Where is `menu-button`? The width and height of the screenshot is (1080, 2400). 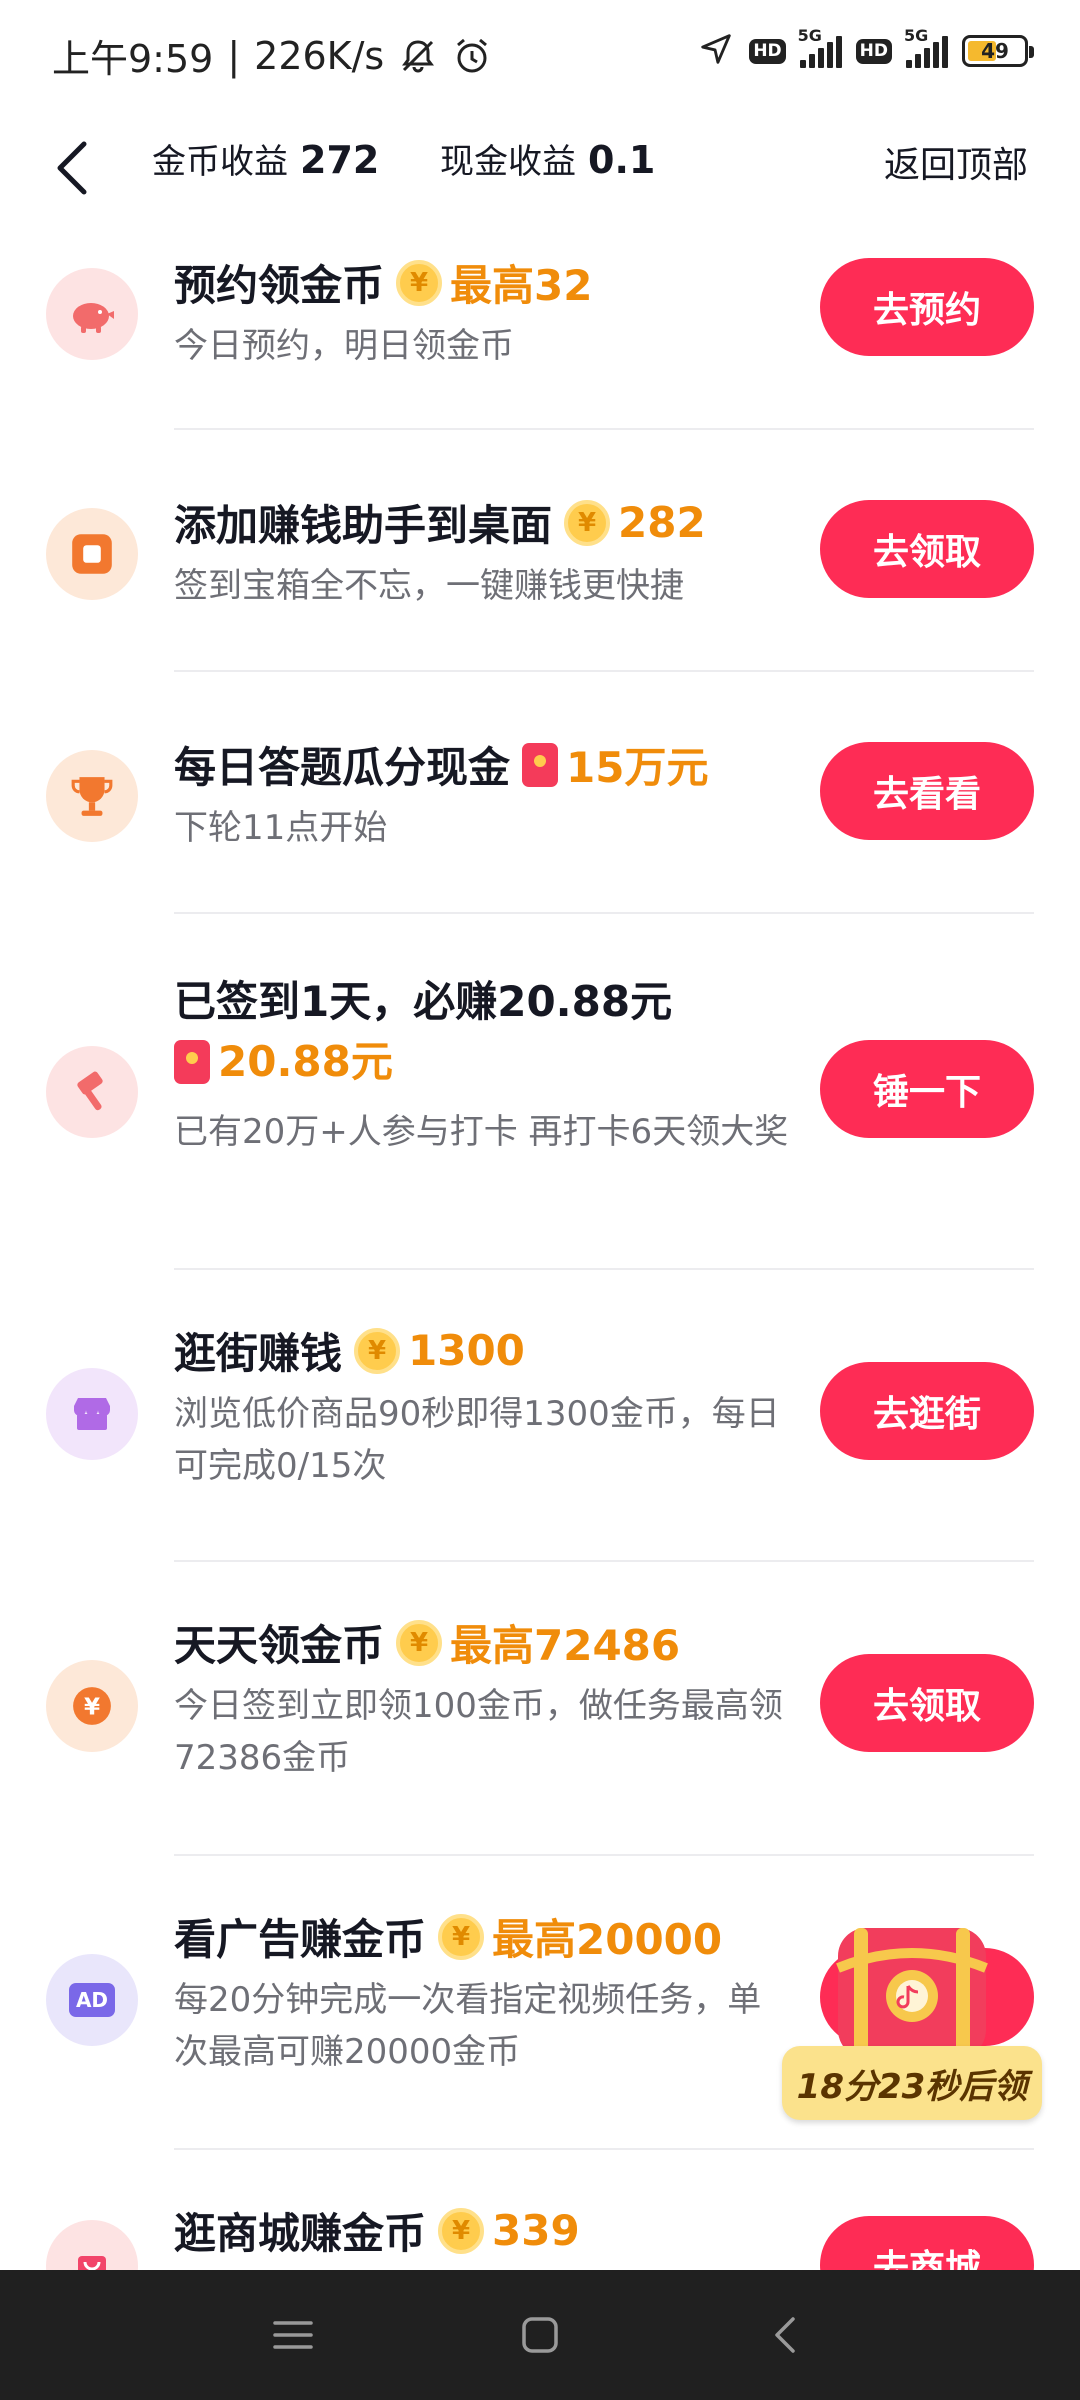
menu-button is located at coordinates (293, 2335).